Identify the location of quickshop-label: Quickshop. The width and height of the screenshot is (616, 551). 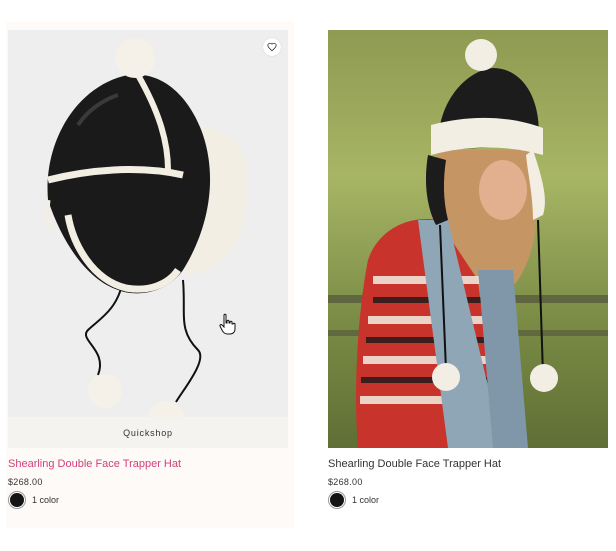
(148, 432).